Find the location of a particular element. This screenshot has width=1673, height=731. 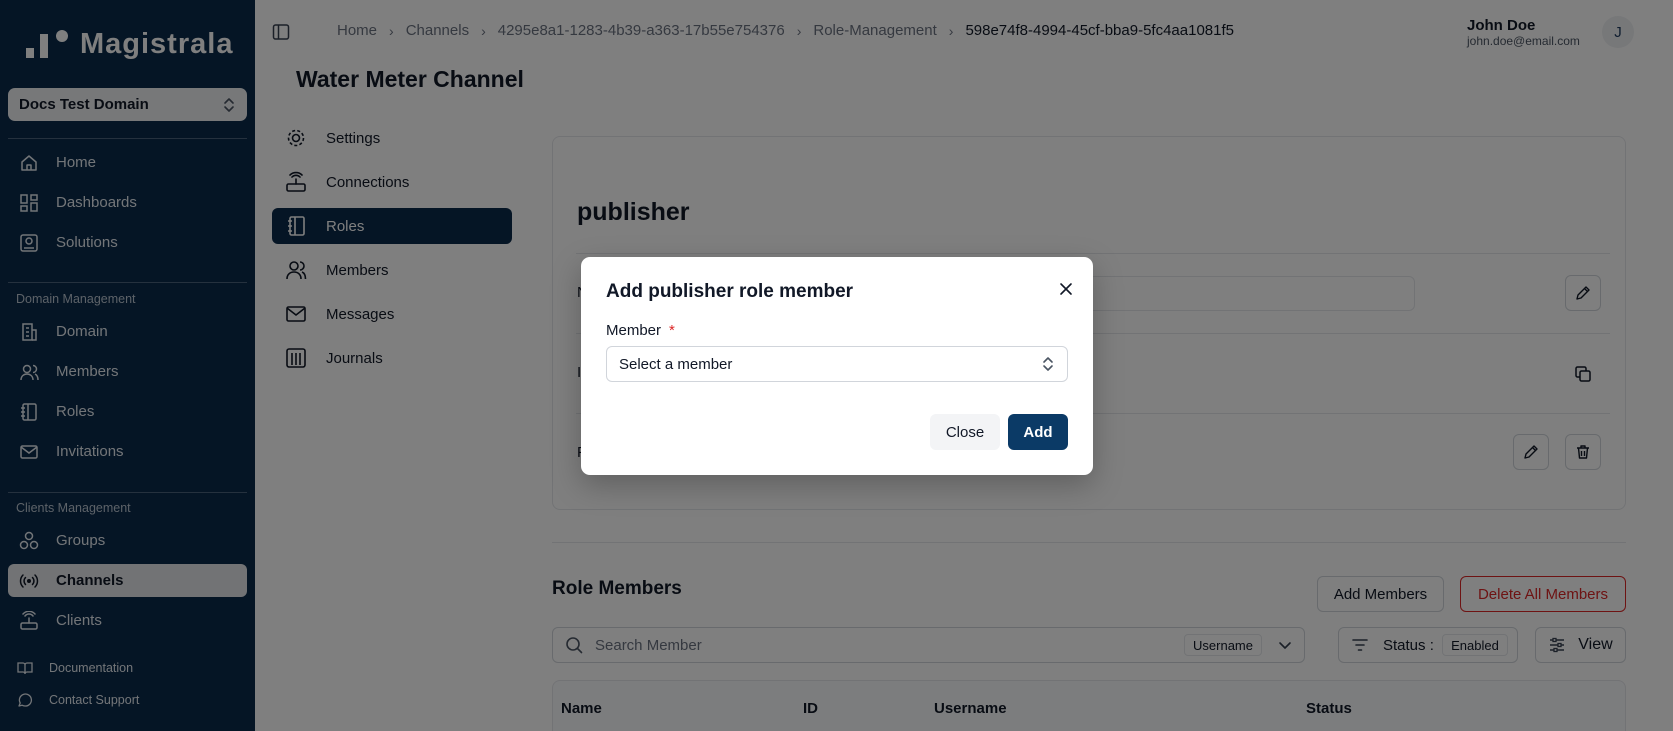

add-button: Add is located at coordinates (1038, 432).